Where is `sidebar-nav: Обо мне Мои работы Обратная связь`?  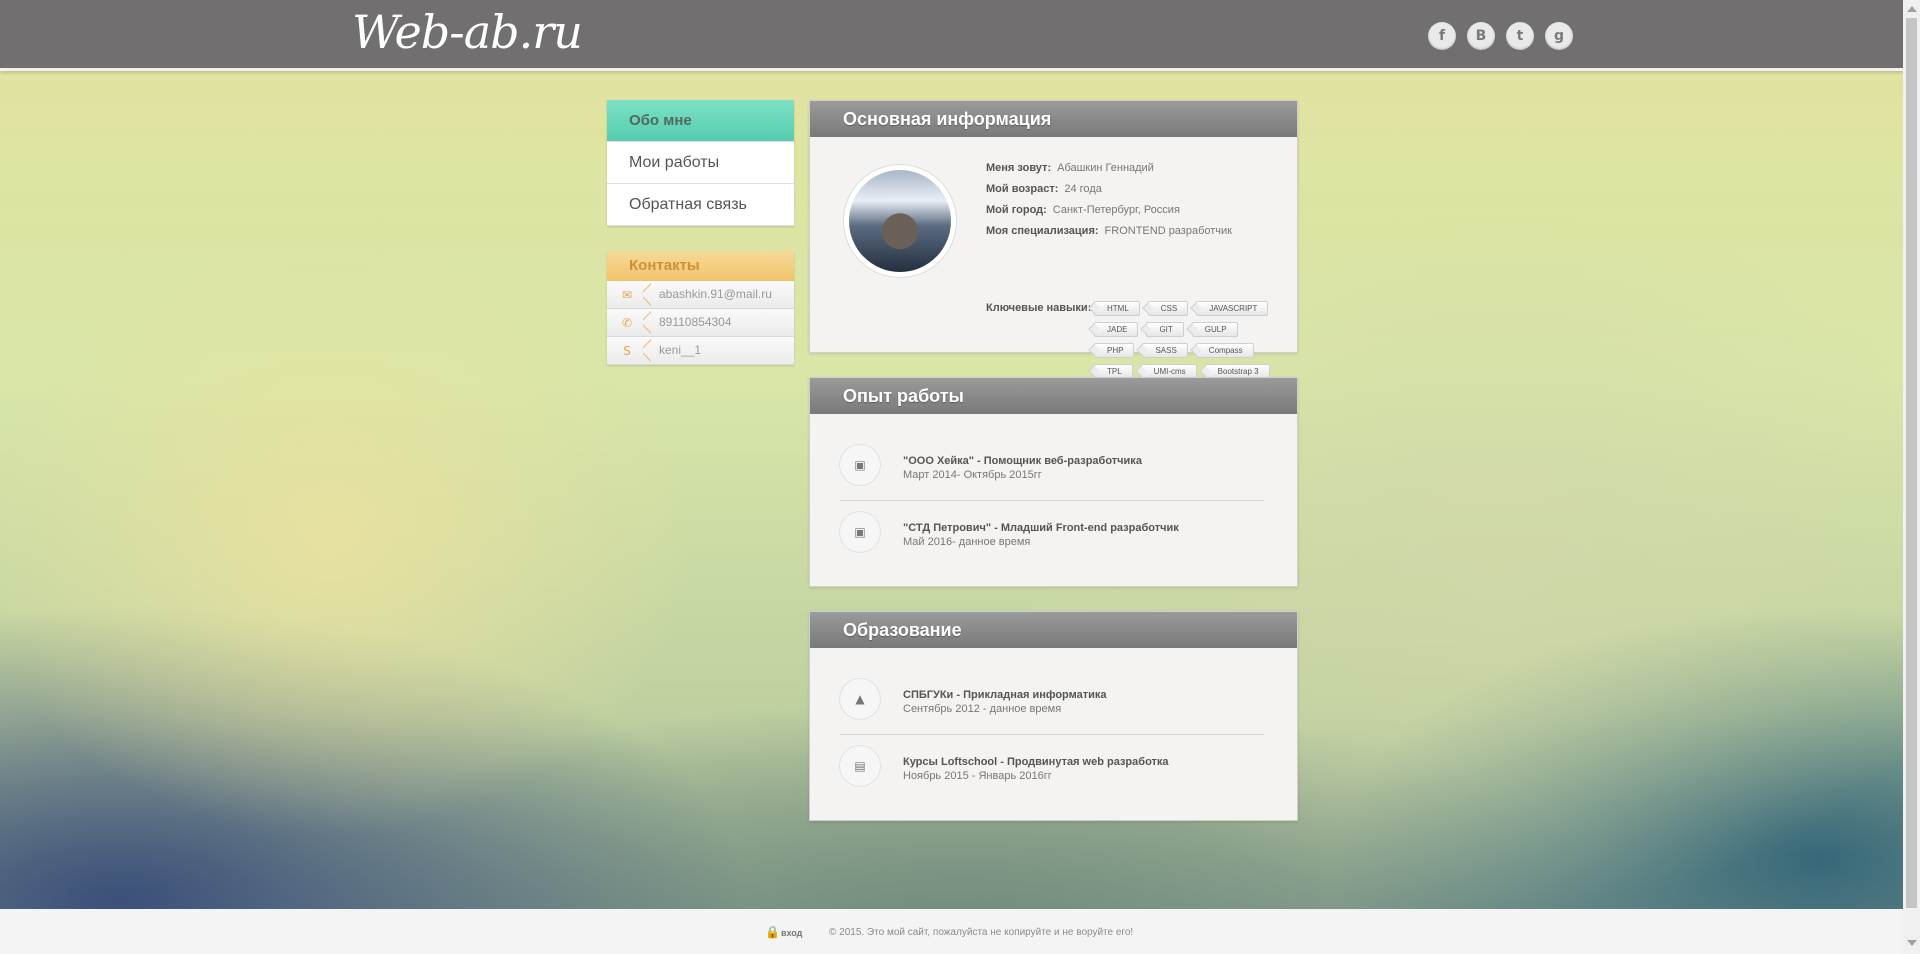
sidebar-nav: Обо мне Мои работы Обратная связь is located at coordinates (700, 163).